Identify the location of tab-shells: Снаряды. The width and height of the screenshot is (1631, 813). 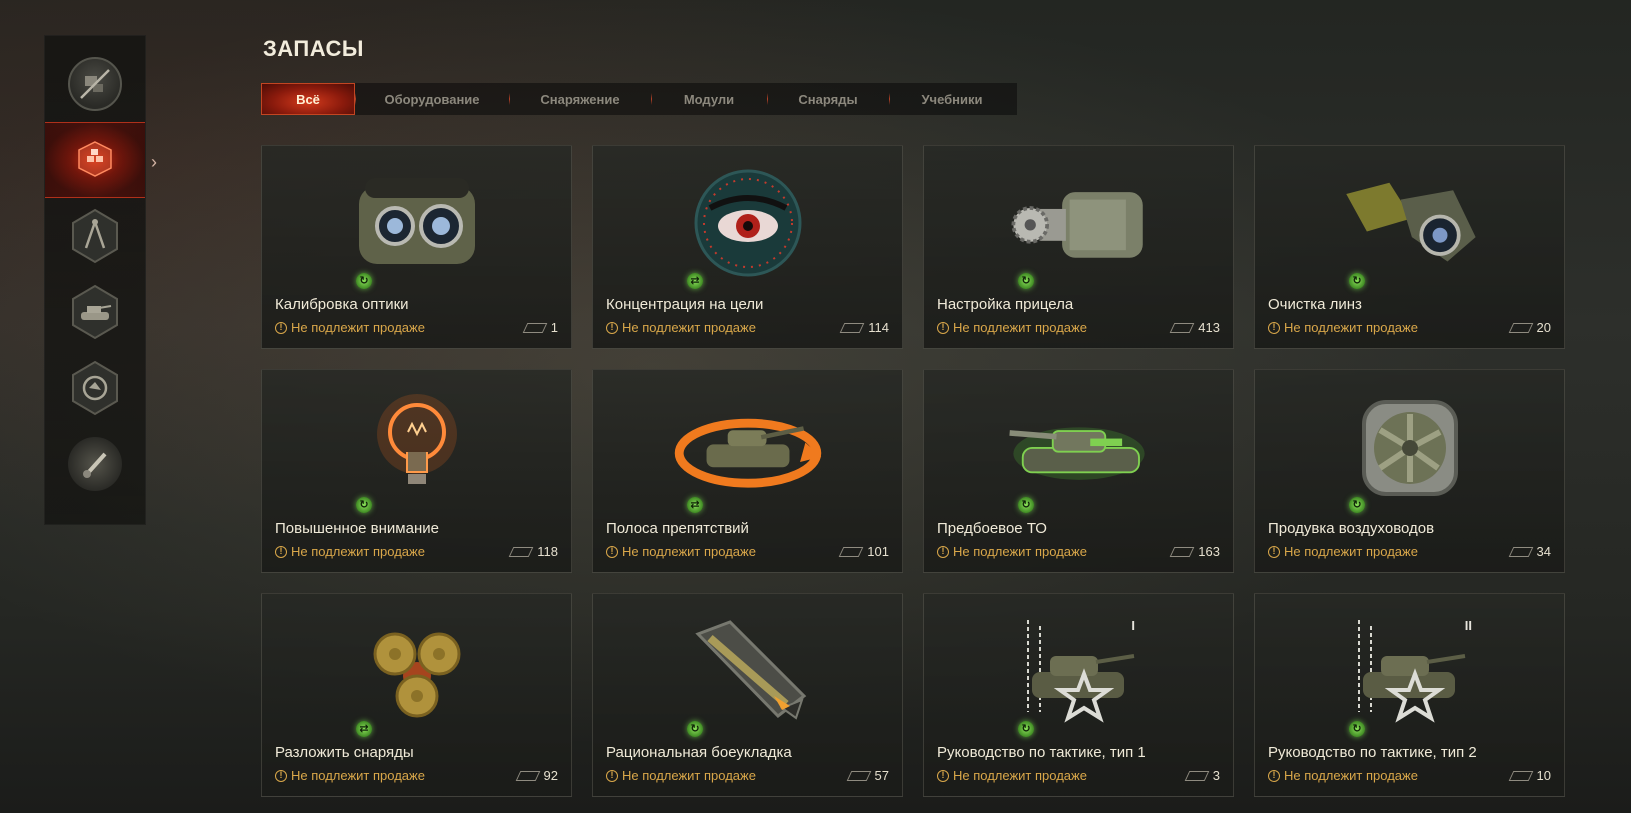
(828, 99).